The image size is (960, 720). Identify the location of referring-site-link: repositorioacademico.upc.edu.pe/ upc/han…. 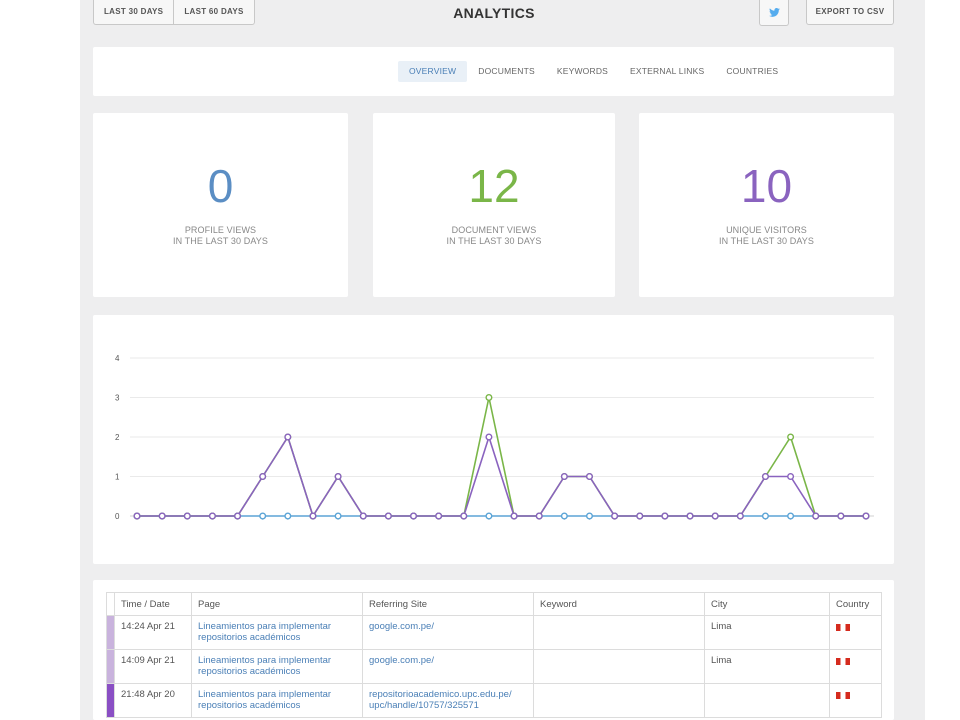
(448, 700).